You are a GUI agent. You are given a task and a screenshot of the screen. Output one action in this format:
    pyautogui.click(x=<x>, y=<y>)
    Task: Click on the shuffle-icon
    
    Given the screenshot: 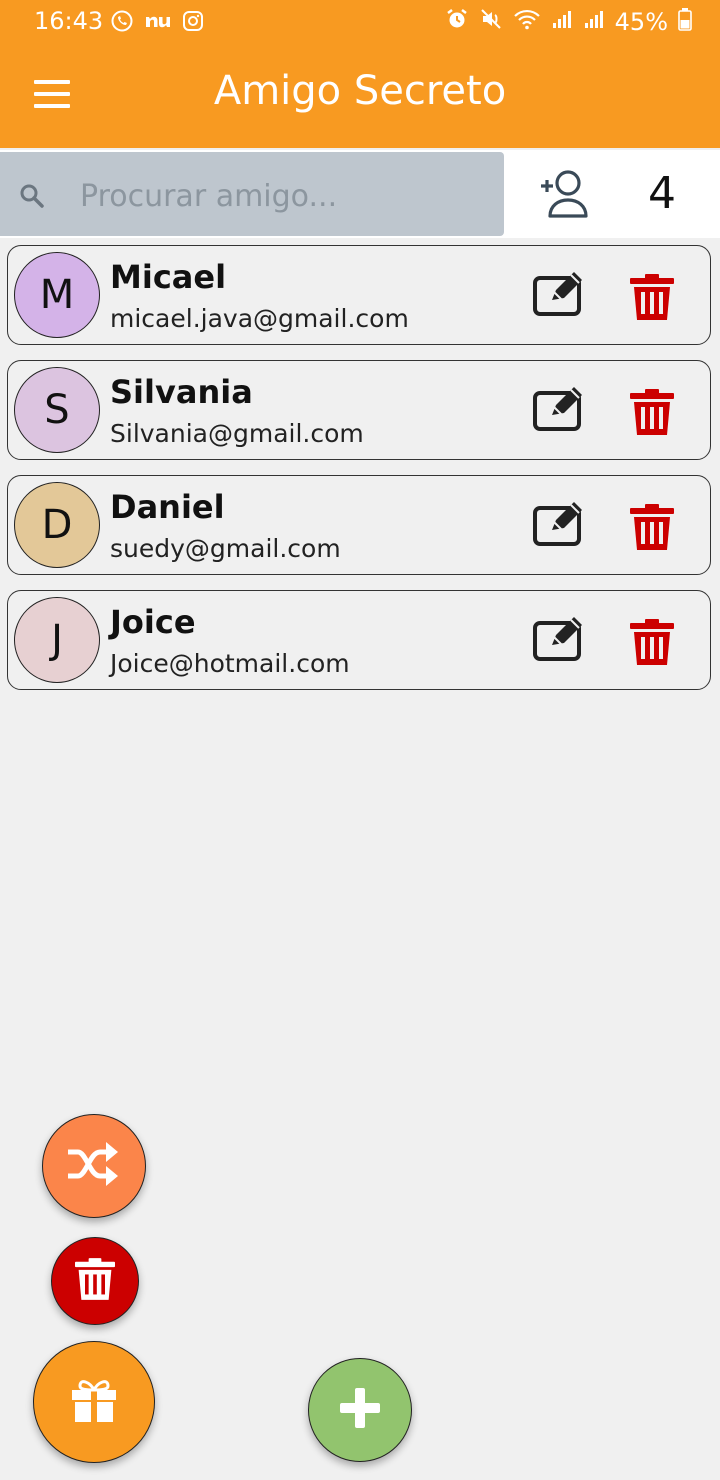 What is the action you would take?
    pyautogui.click(x=94, y=1166)
    